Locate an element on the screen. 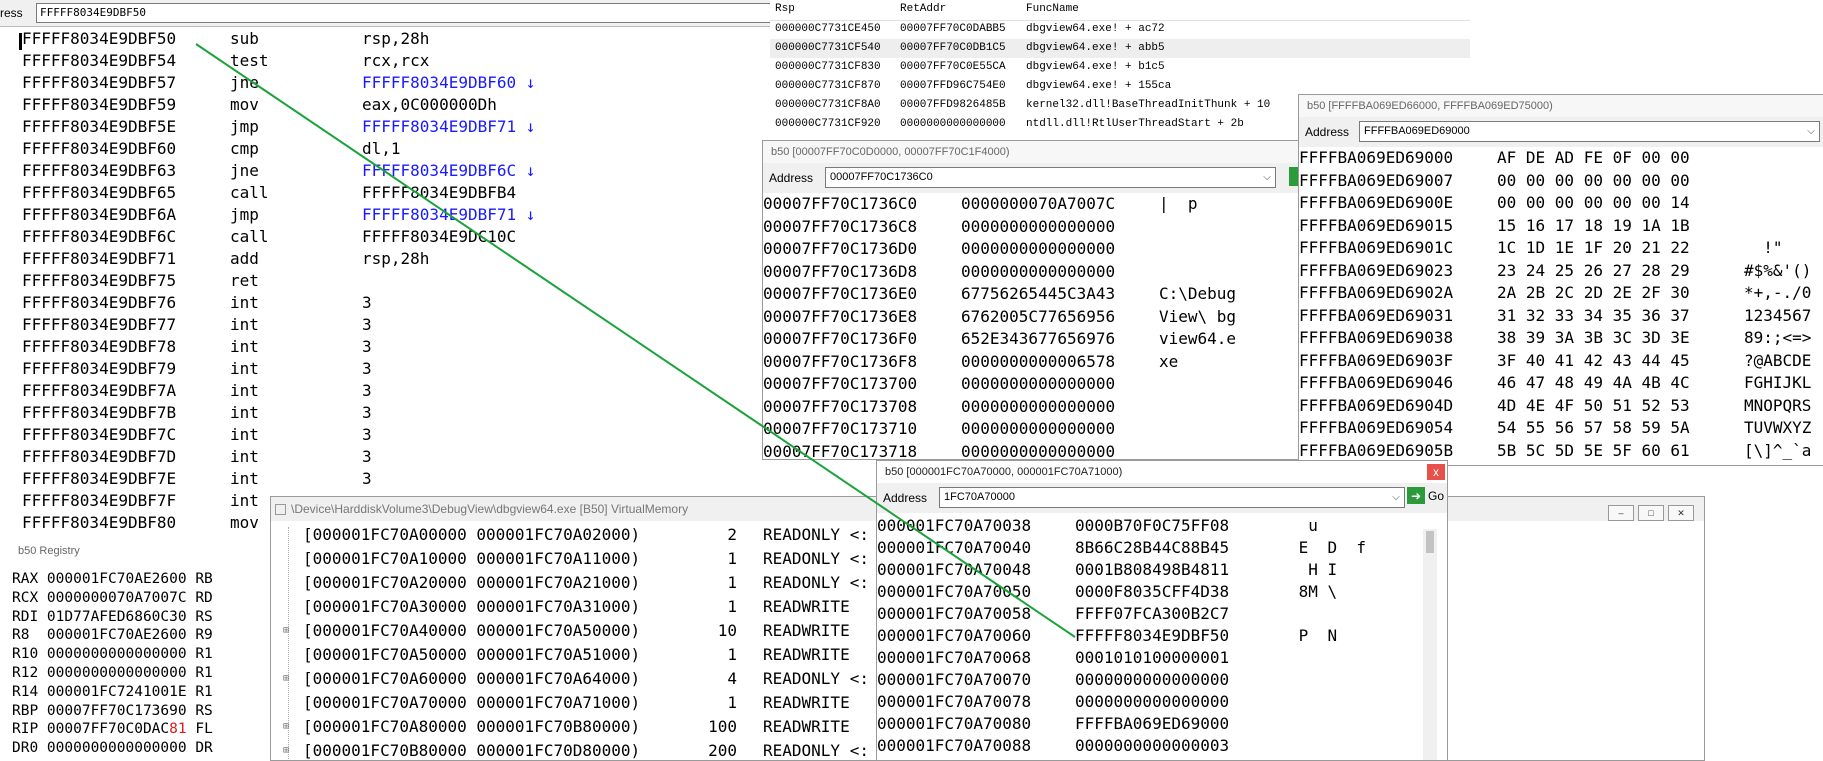 Image resolution: width=1823 pixels, height=761 pixels. vertical-scrollbar is located at coordinates (1430, 644).